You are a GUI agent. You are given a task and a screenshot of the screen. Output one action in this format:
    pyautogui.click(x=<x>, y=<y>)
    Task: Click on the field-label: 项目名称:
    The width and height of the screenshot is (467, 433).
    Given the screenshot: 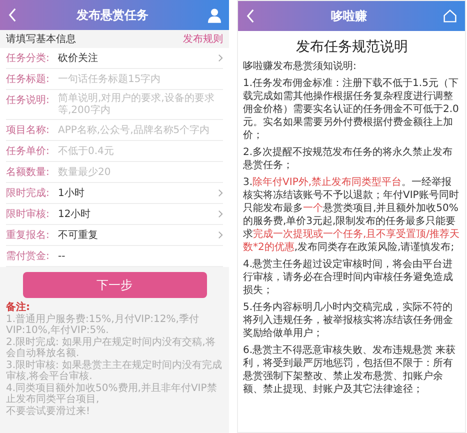 What is the action you would take?
    pyautogui.click(x=28, y=130)
    